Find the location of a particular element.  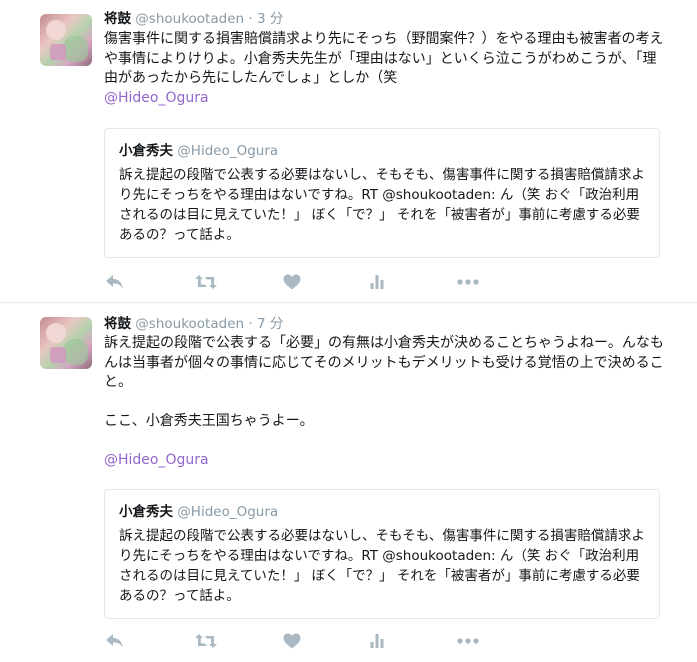

tweet-header: 将鼓 @shoukootaden · 7 分 is located at coordinates (193, 324).